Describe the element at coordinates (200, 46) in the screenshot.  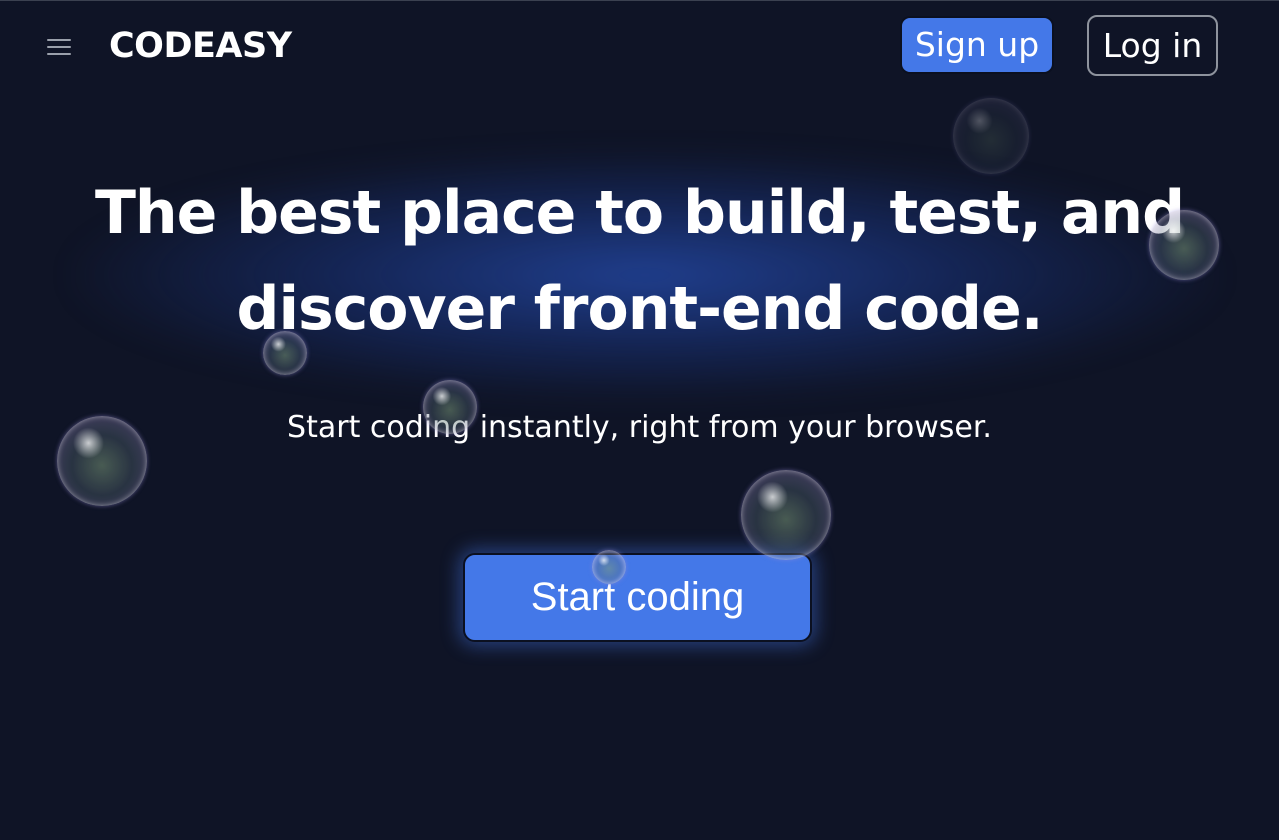
I see `logo: CODEASY` at that location.